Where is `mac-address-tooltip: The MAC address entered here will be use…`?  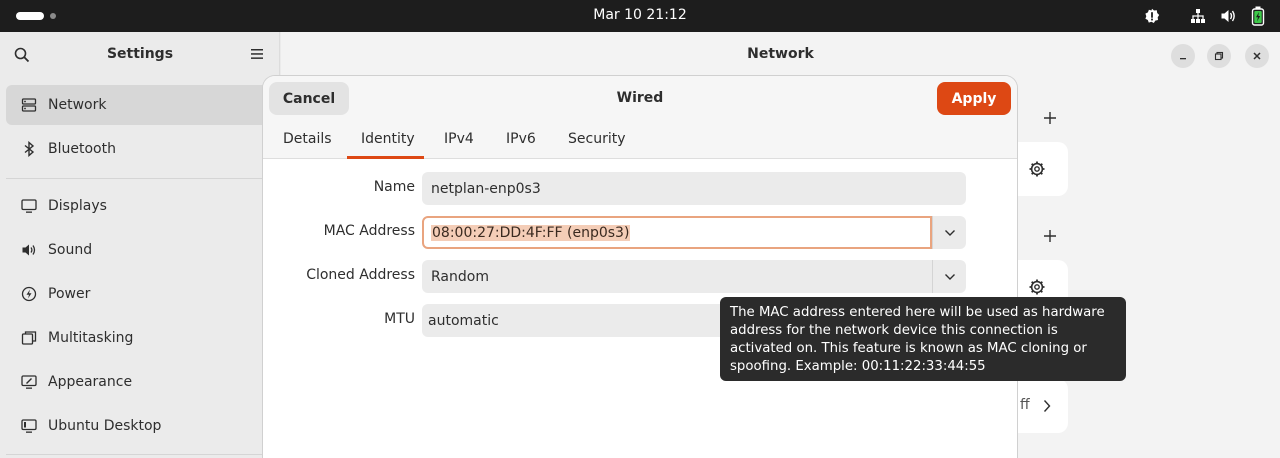
mac-address-tooltip: The MAC address entered here will be use… is located at coordinates (923, 339).